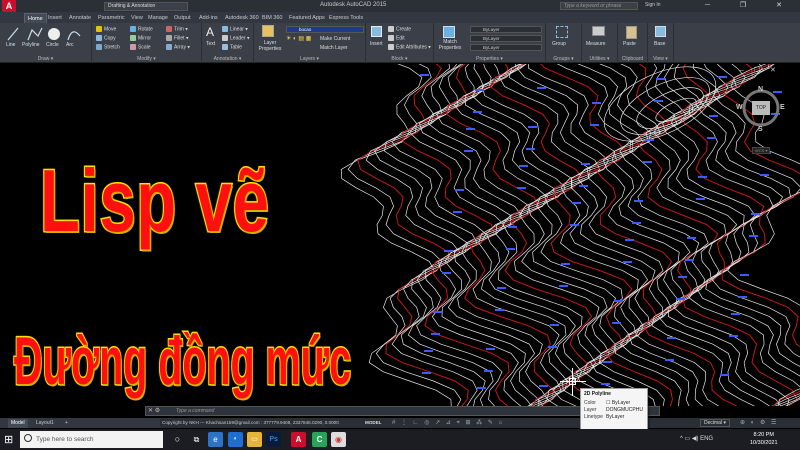 Image resolution: width=800 pixels, height=450 pixels. Describe the element at coordinates (760, 89) in the screenshot. I see `compass-north: N` at that location.